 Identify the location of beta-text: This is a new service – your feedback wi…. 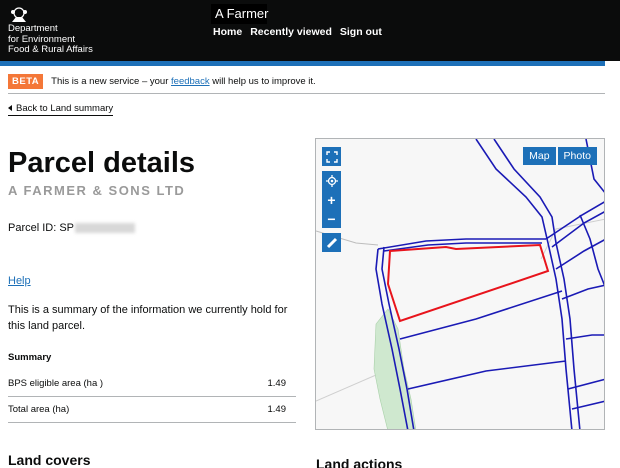
(183, 81).